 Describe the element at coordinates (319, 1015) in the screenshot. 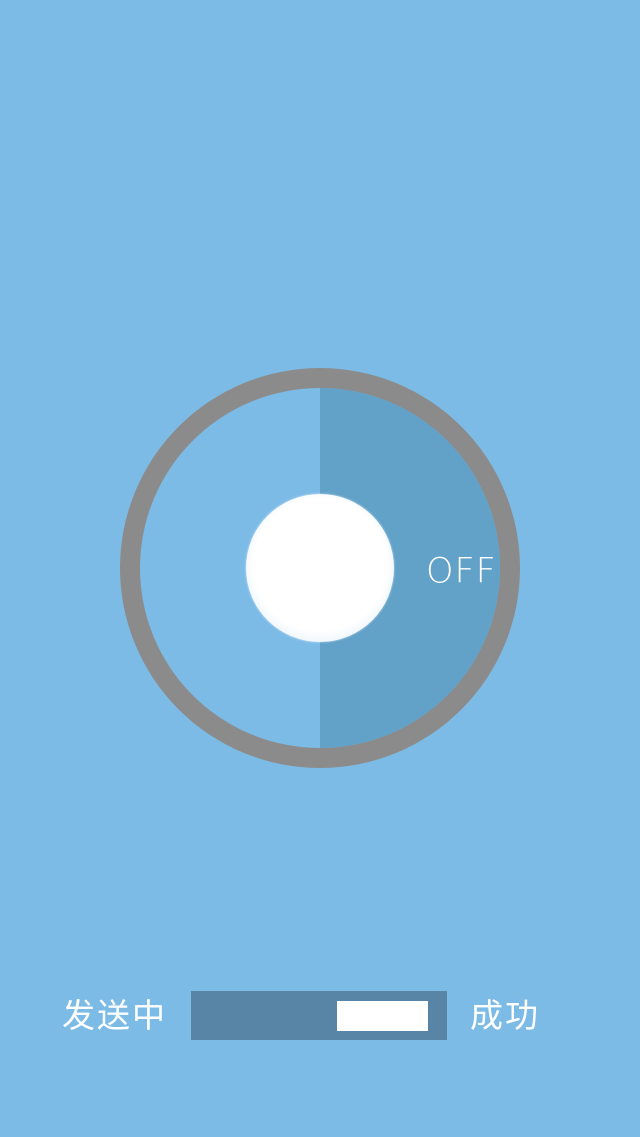

I see `send-progress-bar` at that location.